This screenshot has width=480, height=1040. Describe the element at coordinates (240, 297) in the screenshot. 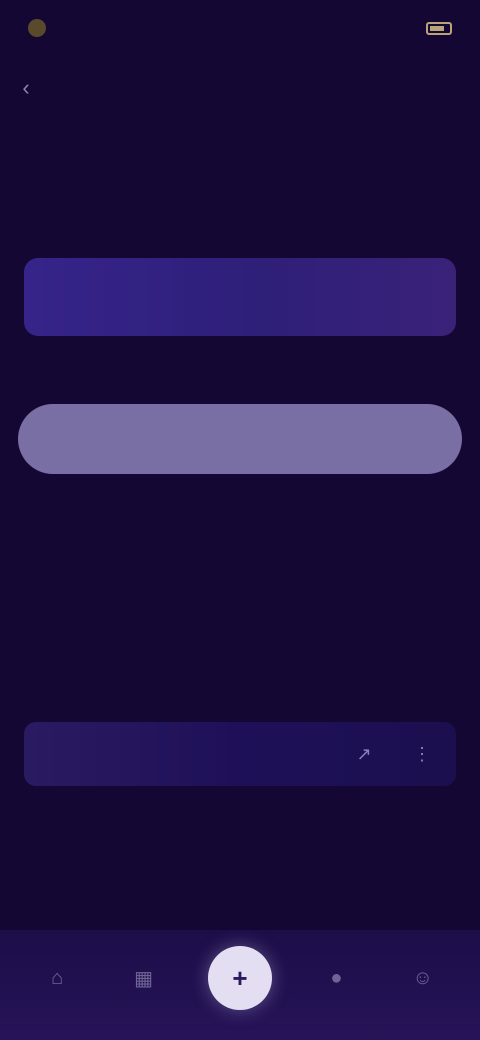

I see `info-banner` at that location.